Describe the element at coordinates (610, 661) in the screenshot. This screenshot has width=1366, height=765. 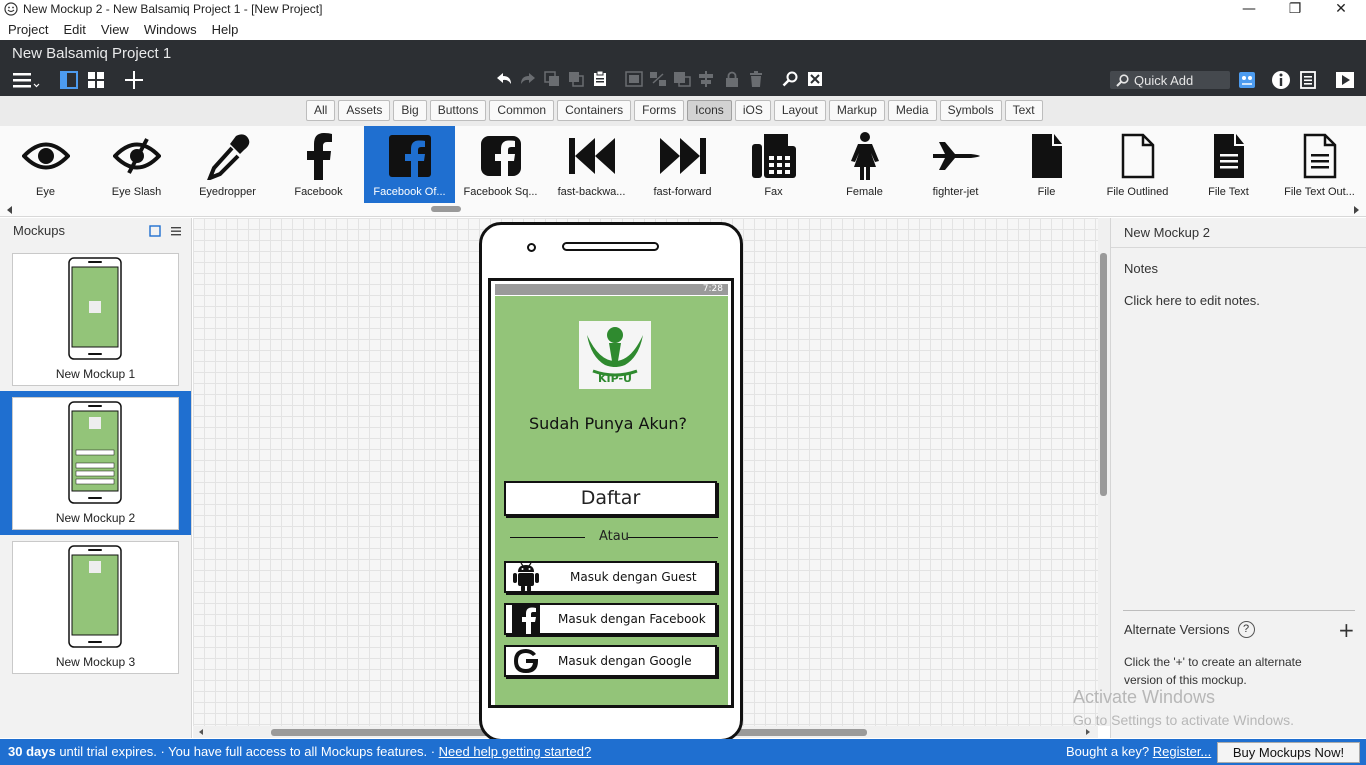
I see `google-login-button: Masuk dengan Google` at that location.